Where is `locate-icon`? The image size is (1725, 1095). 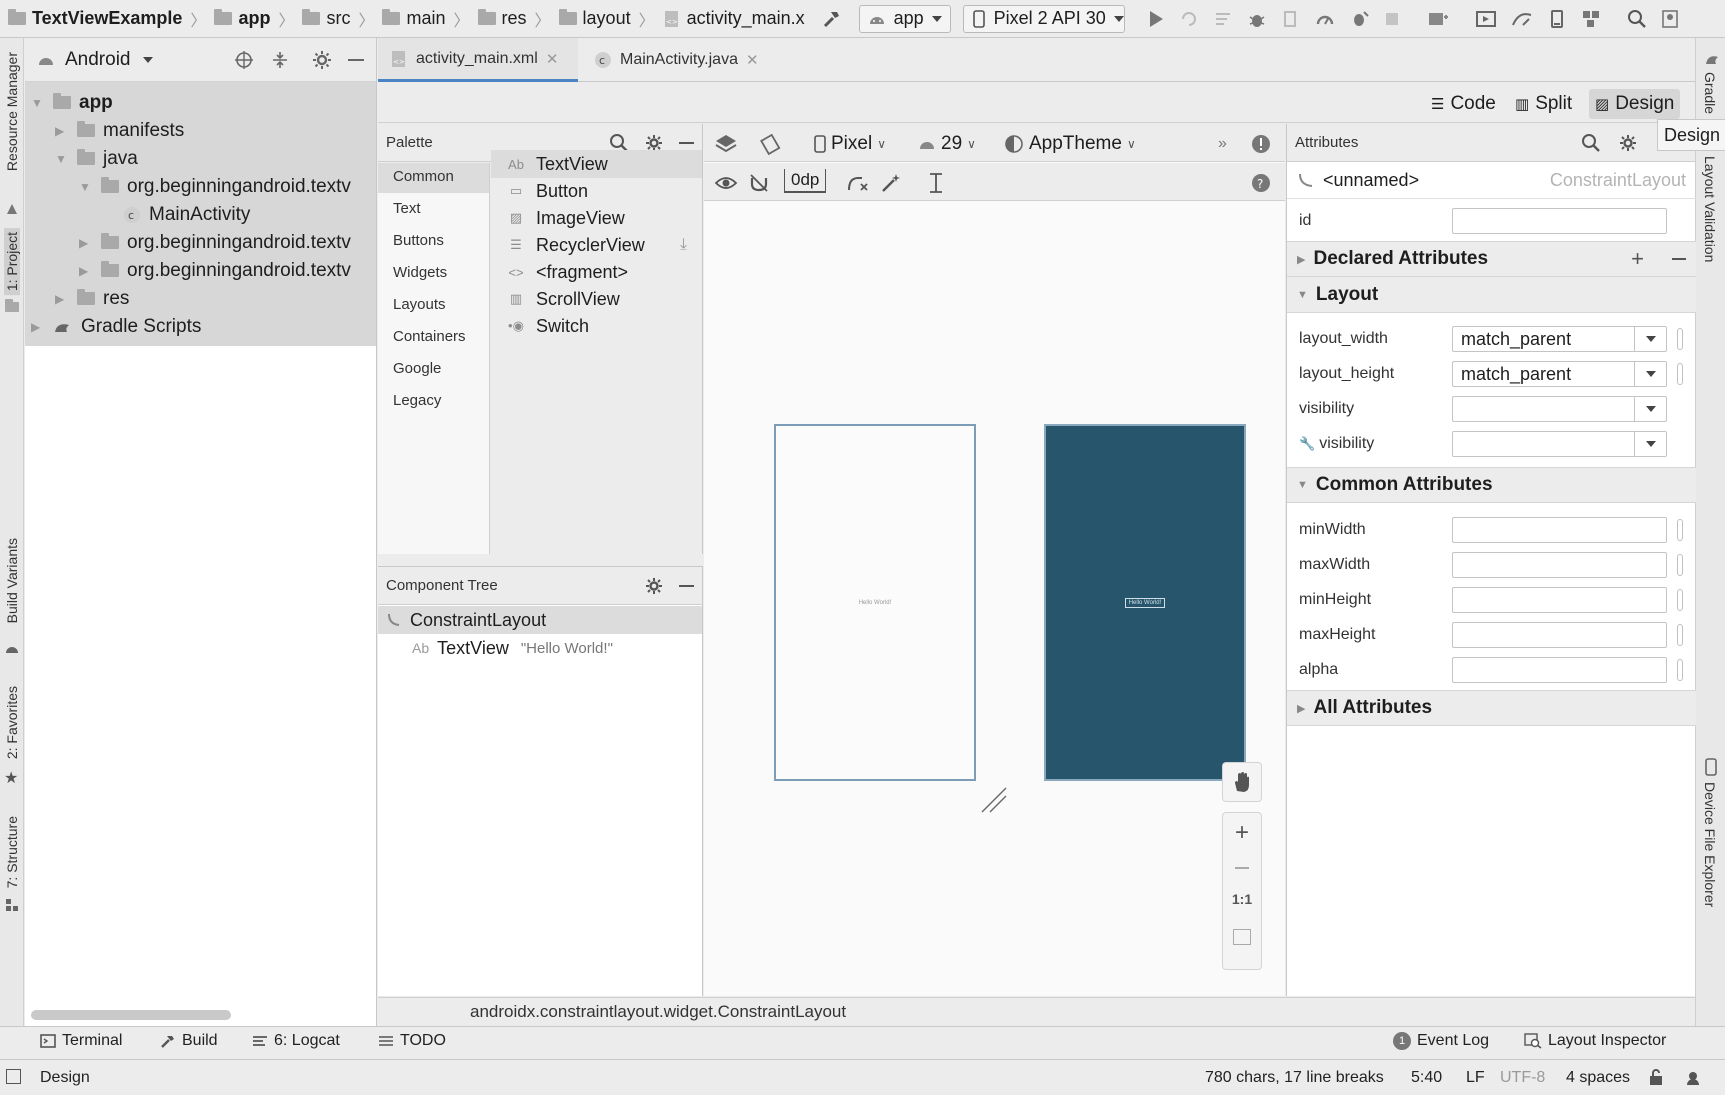 locate-icon is located at coordinates (244, 60).